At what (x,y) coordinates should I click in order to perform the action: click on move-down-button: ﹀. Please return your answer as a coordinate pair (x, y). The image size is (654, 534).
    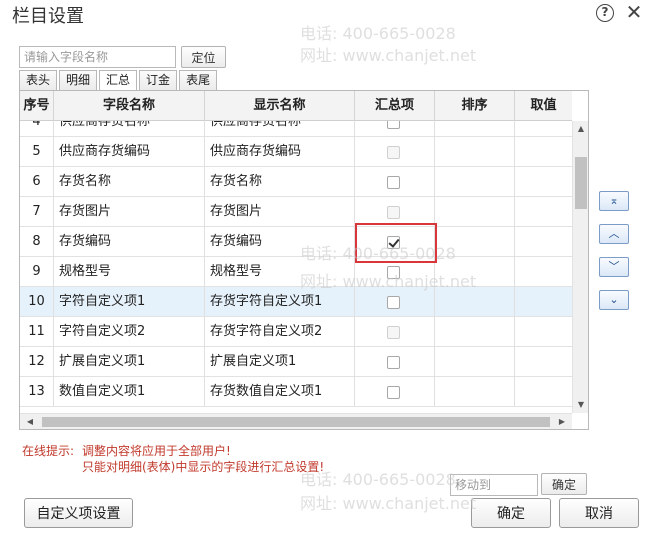
    Looking at the image, I should click on (614, 267).